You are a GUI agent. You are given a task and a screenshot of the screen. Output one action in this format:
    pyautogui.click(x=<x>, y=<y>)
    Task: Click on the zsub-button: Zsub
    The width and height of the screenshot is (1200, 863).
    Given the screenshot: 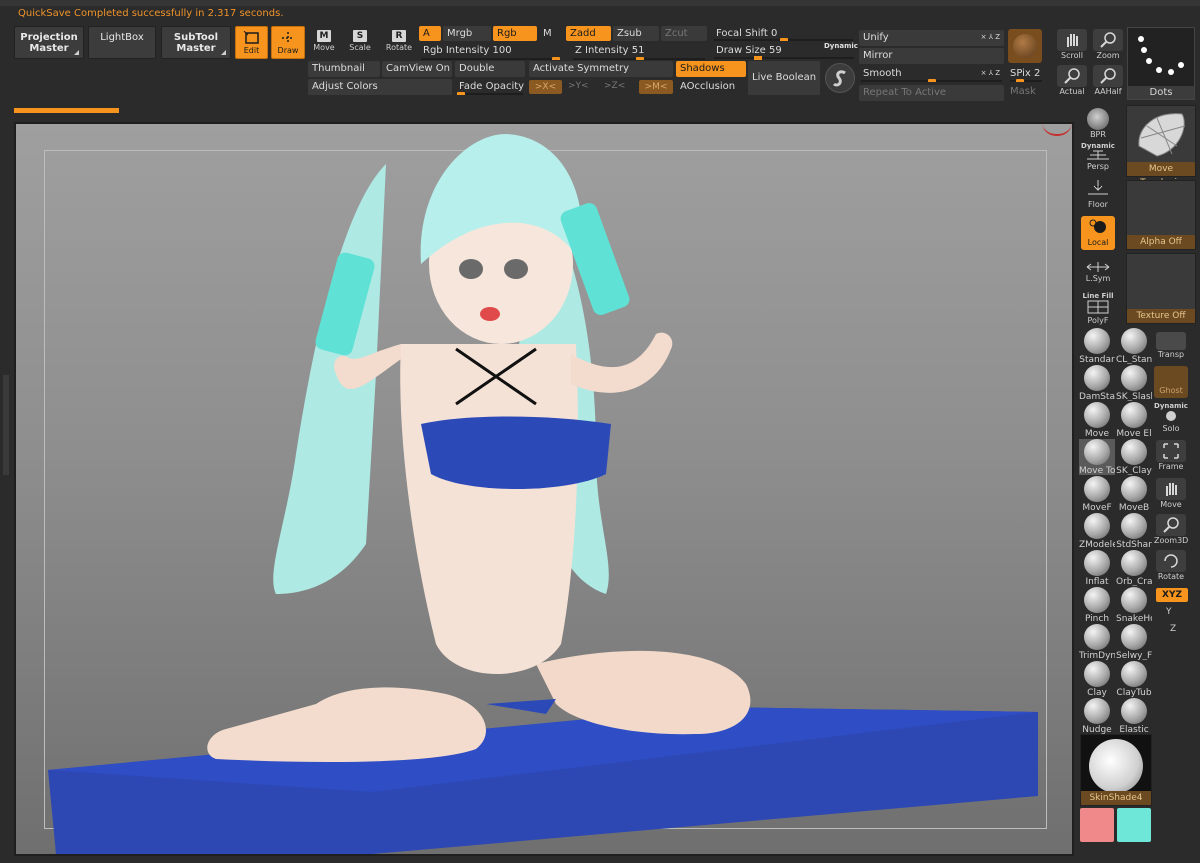 What is the action you would take?
    pyautogui.click(x=636, y=33)
    